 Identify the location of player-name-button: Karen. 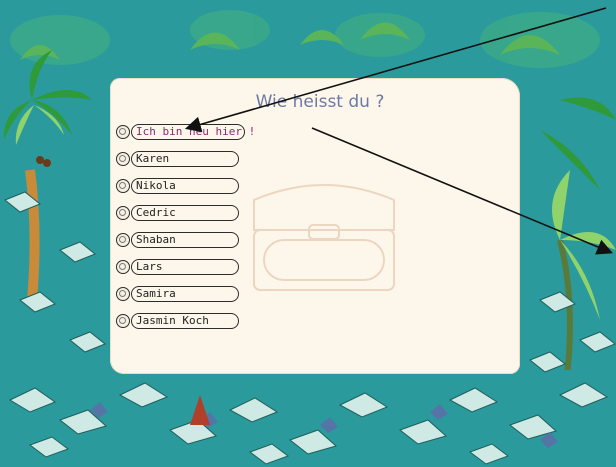
(185, 159).